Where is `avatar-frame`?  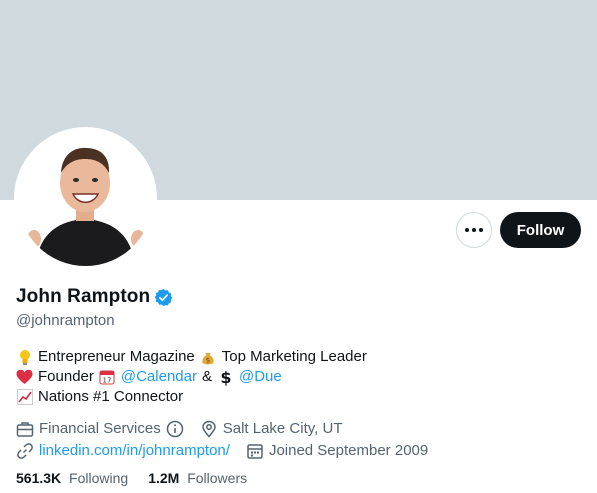
avatar-frame is located at coordinates (85, 198).